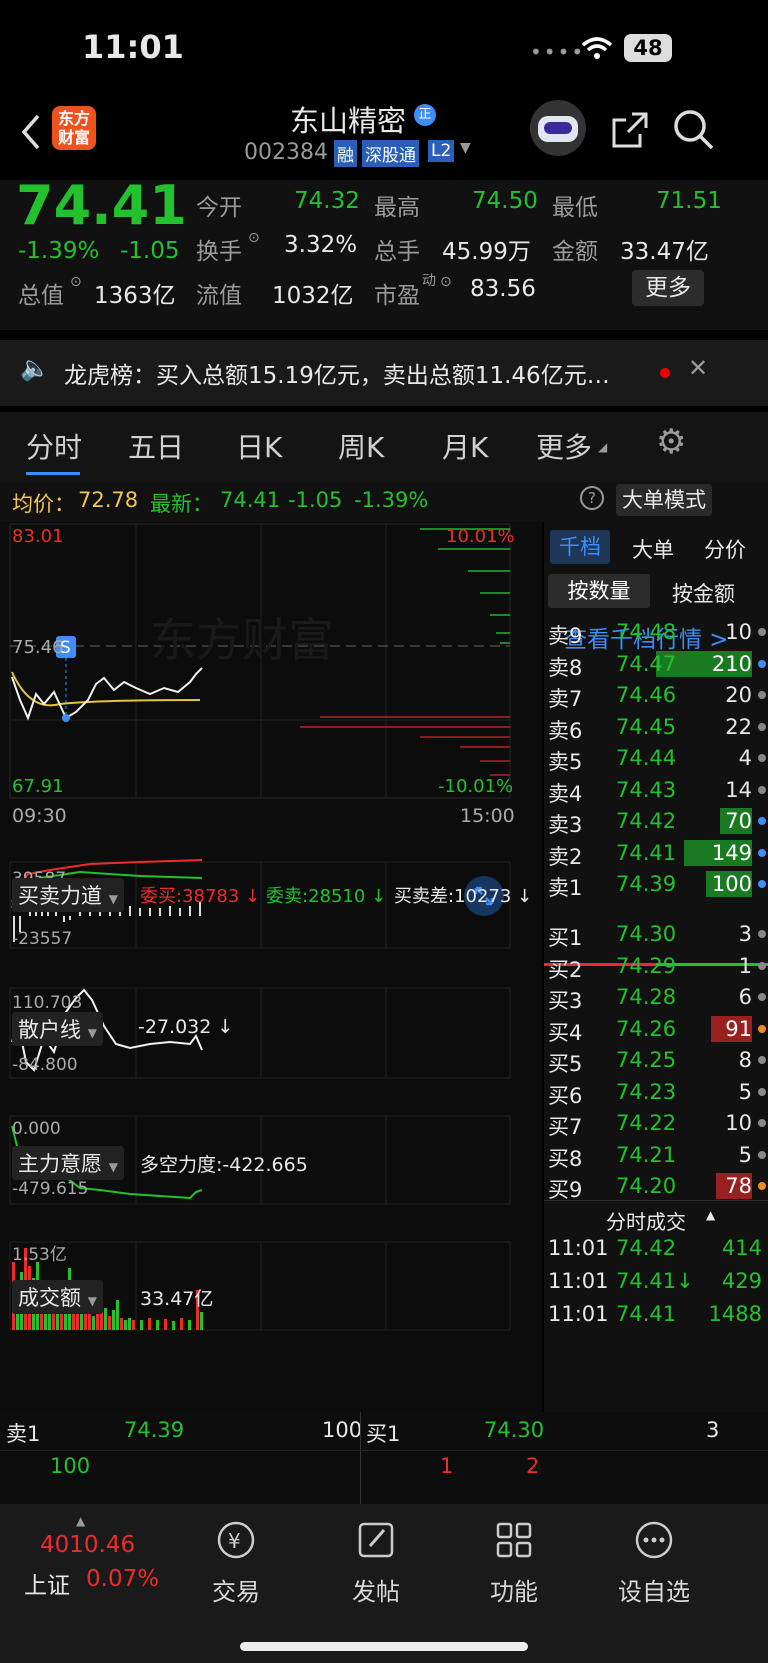 The width and height of the screenshot is (768, 1663). I want to click on tab-five-day: 五日, so click(156, 446).